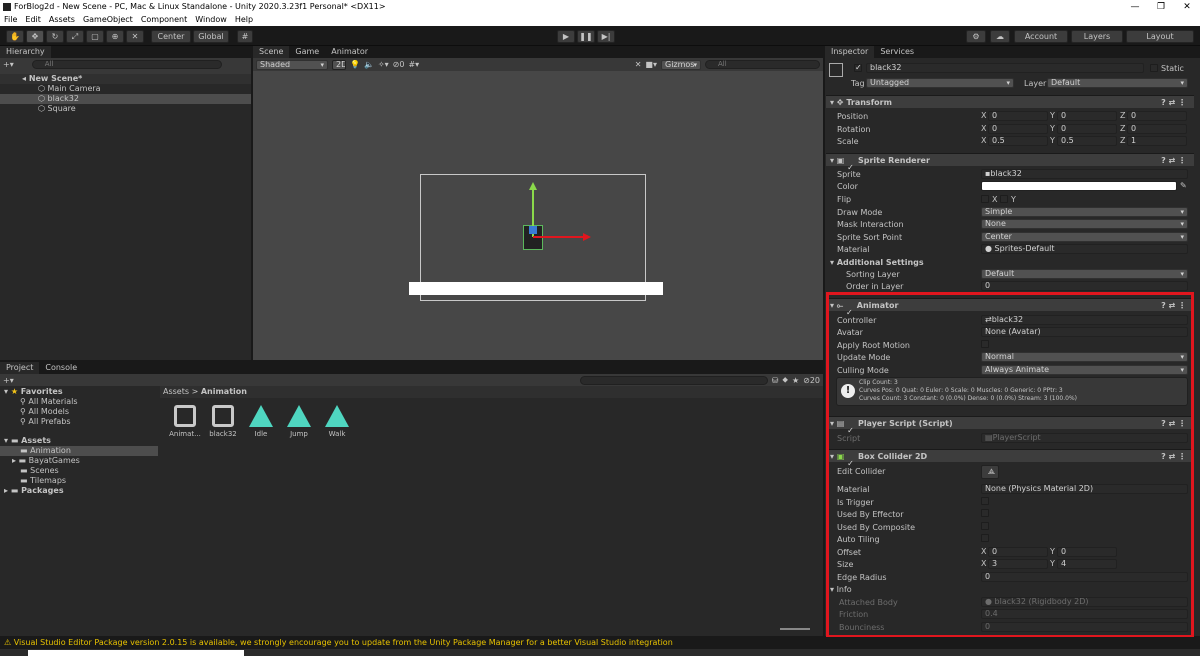 Image resolution: width=1200 pixels, height=656 pixels. Describe the element at coordinates (15, 36) in the screenshot. I see `hand-tool-icon: ✋` at that location.